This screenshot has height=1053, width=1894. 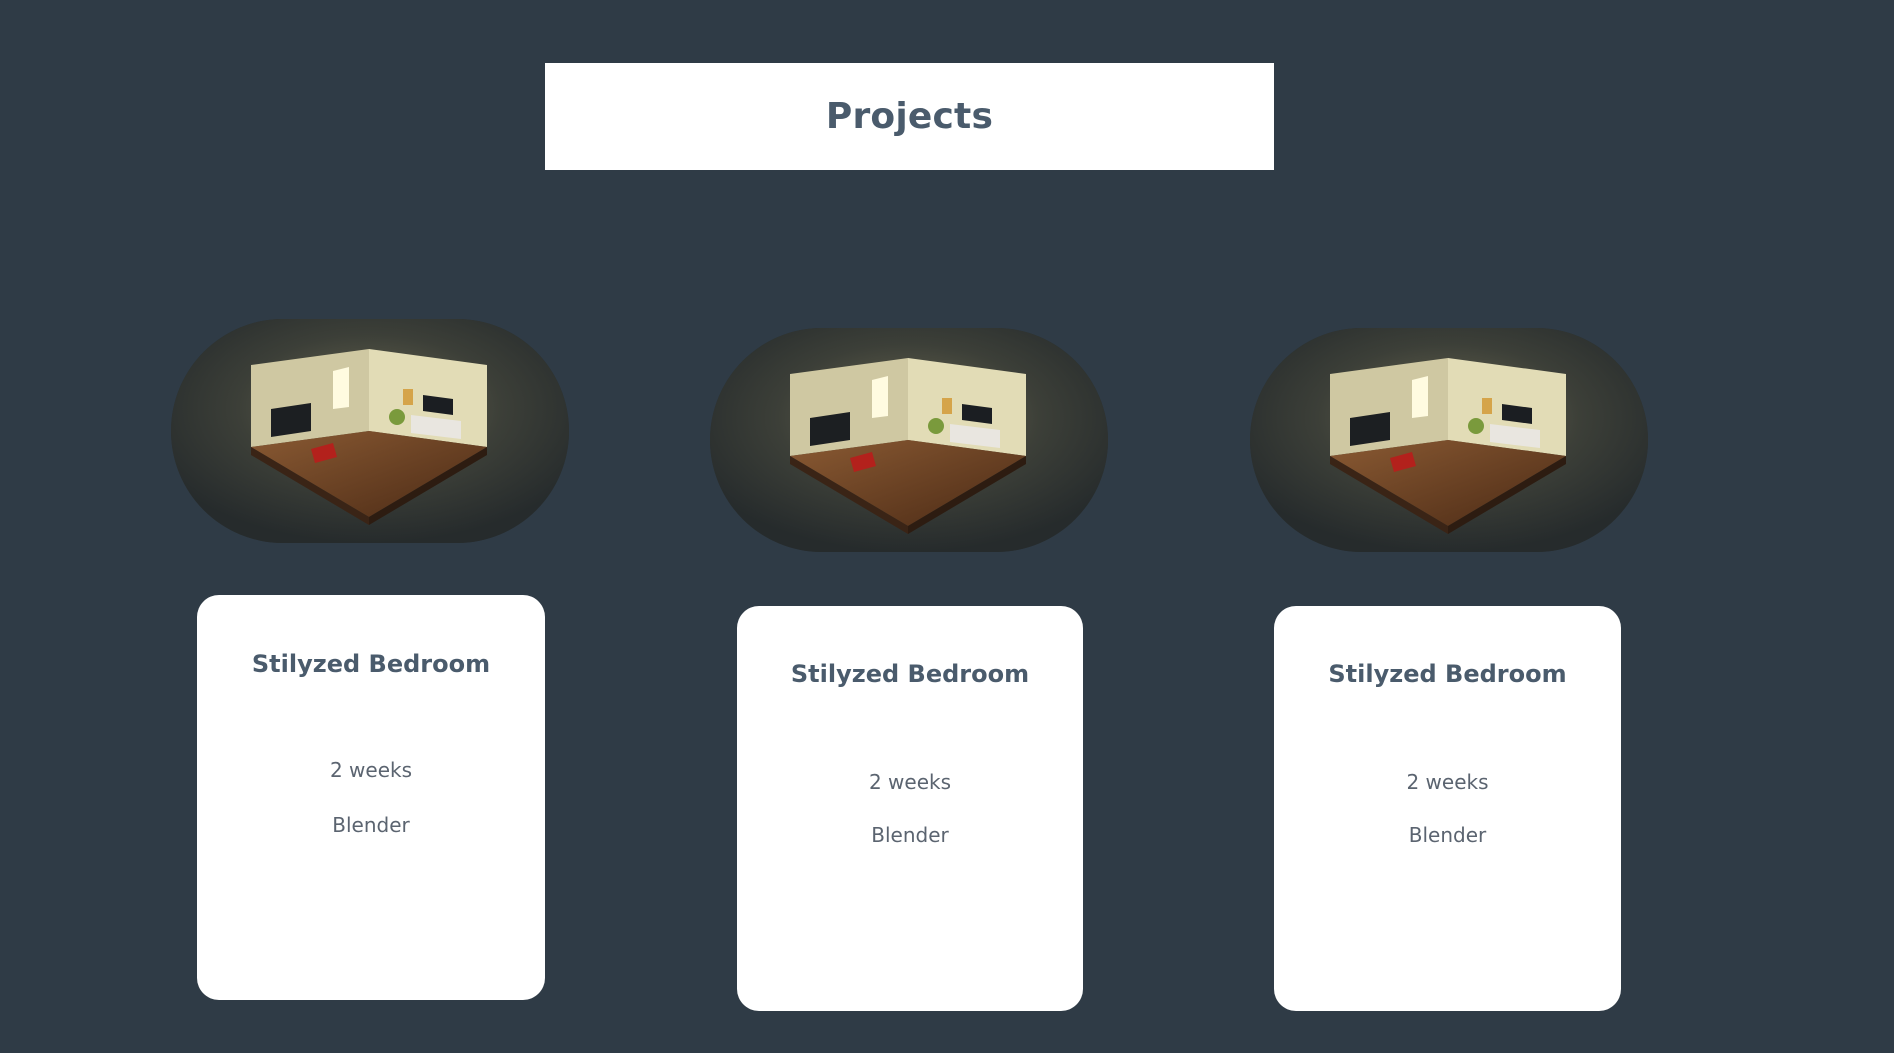 I want to click on project-card-1: Stilyzed Bedroom 2 weeks Blender, so click(x=371, y=797).